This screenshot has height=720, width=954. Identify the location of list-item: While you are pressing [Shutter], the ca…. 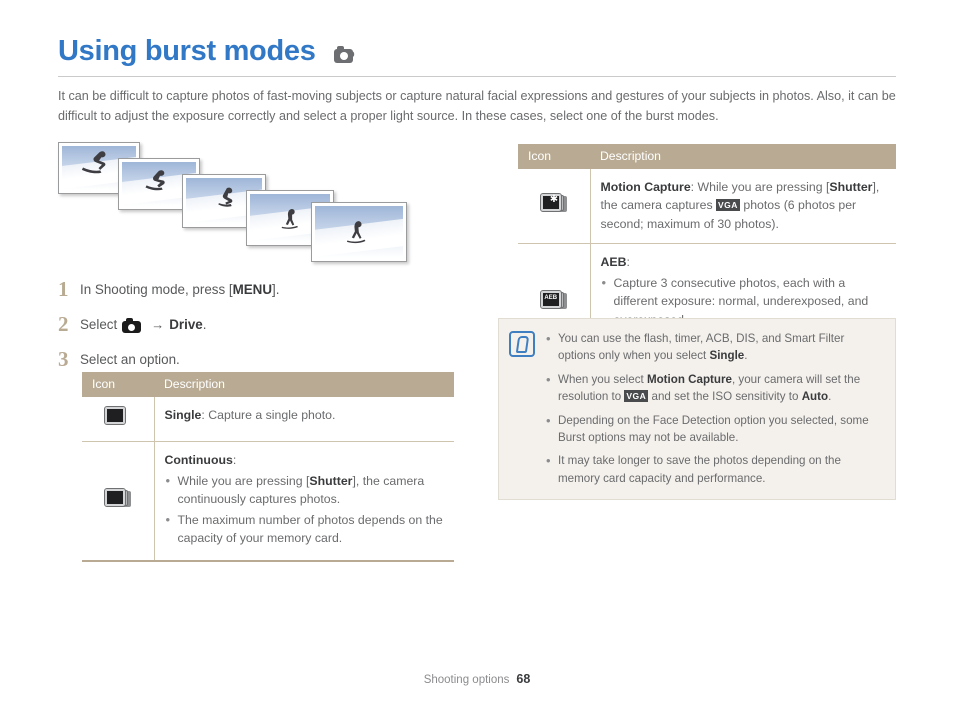
(305, 490).